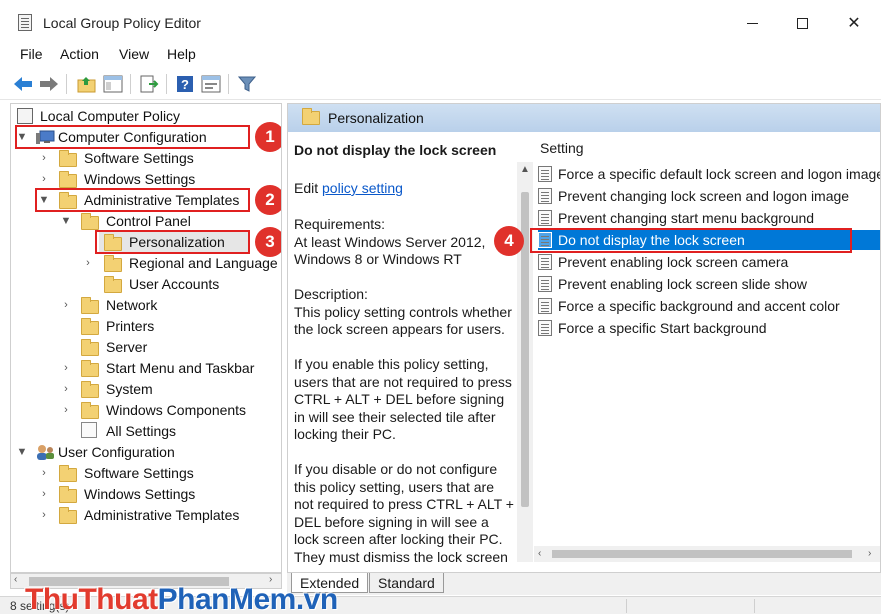  What do you see at coordinates (23, 84) in the screenshot?
I see `back-arrow-icon` at bounding box center [23, 84].